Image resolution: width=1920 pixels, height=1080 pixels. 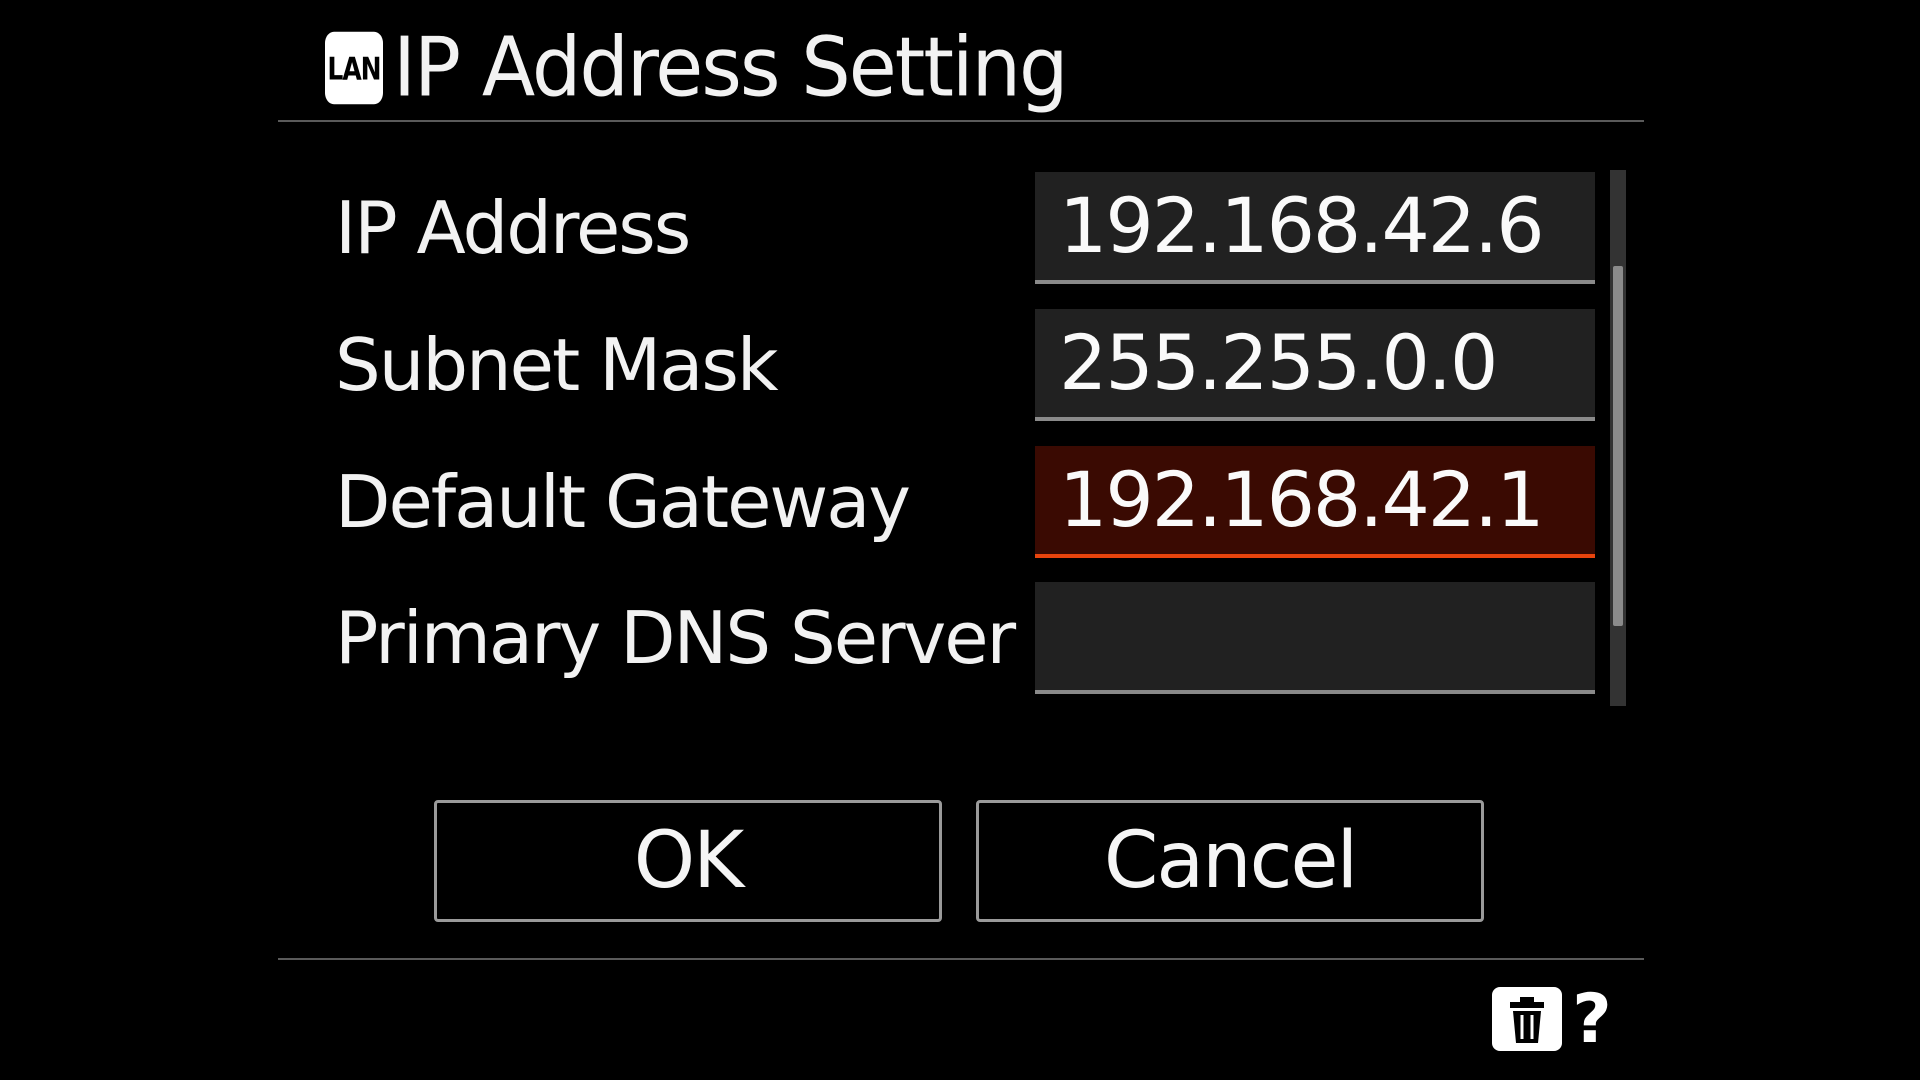 What do you see at coordinates (1592, 1020) in the screenshot?
I see `help-icon: ?` at bounding box center [1592, 1020].